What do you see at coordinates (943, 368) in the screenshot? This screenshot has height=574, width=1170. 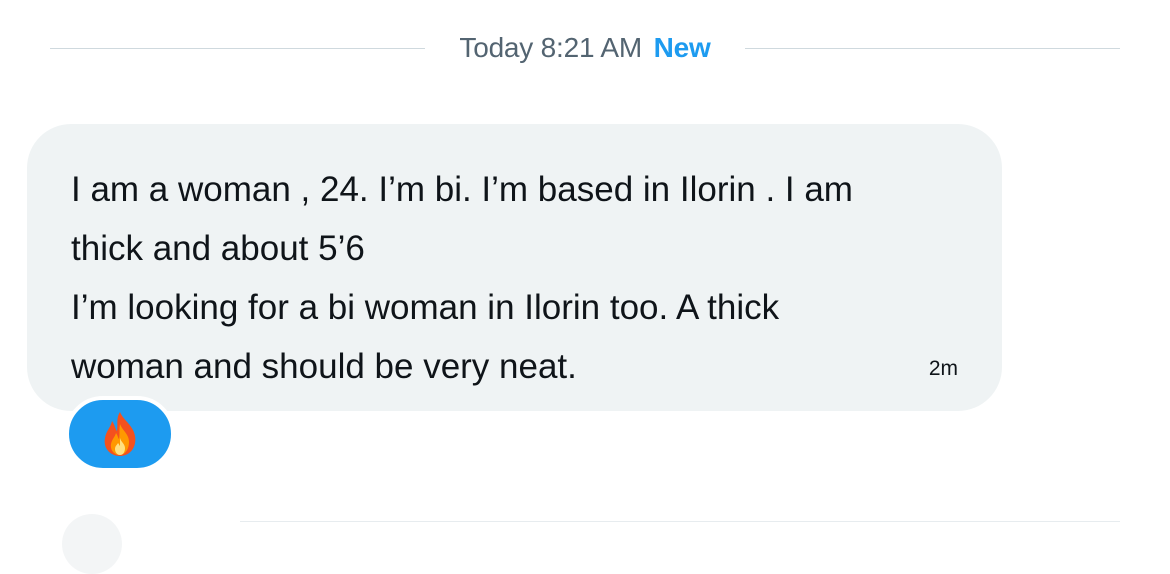 I see `message-time: 2m` at bounding box center [943, 368].